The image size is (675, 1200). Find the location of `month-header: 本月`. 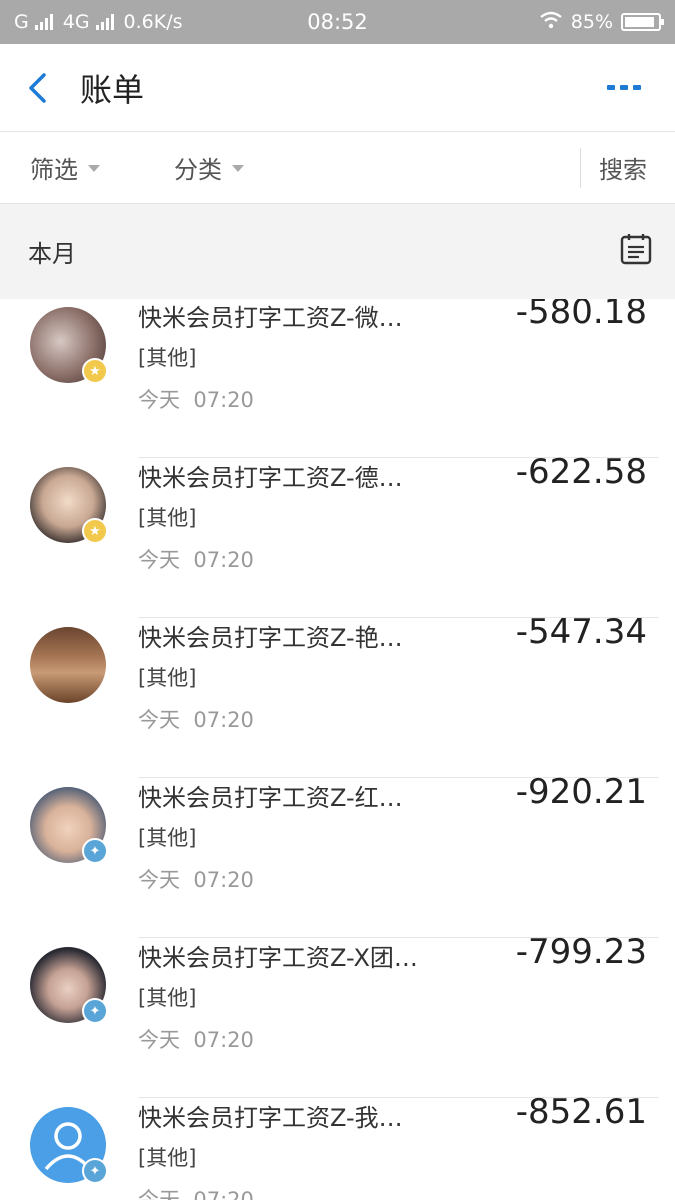

month-header: 本月 is located at coordinates (337, 251).